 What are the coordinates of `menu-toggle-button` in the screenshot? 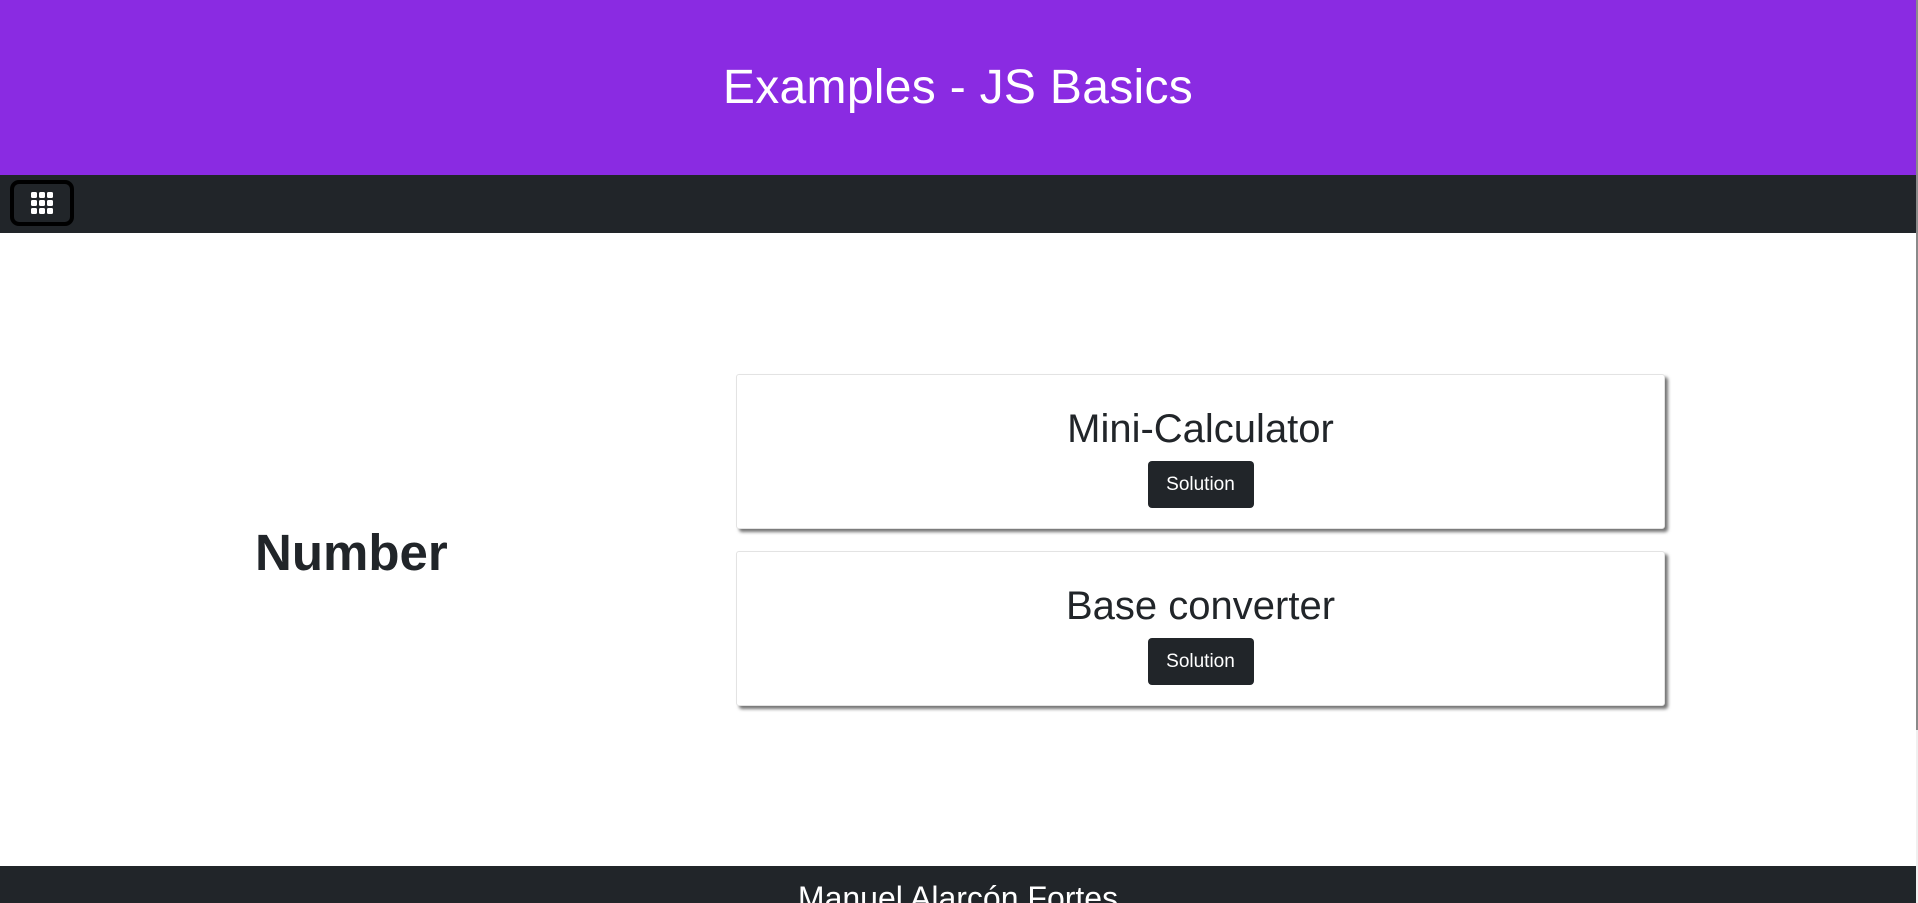 It's located at (42, 203).